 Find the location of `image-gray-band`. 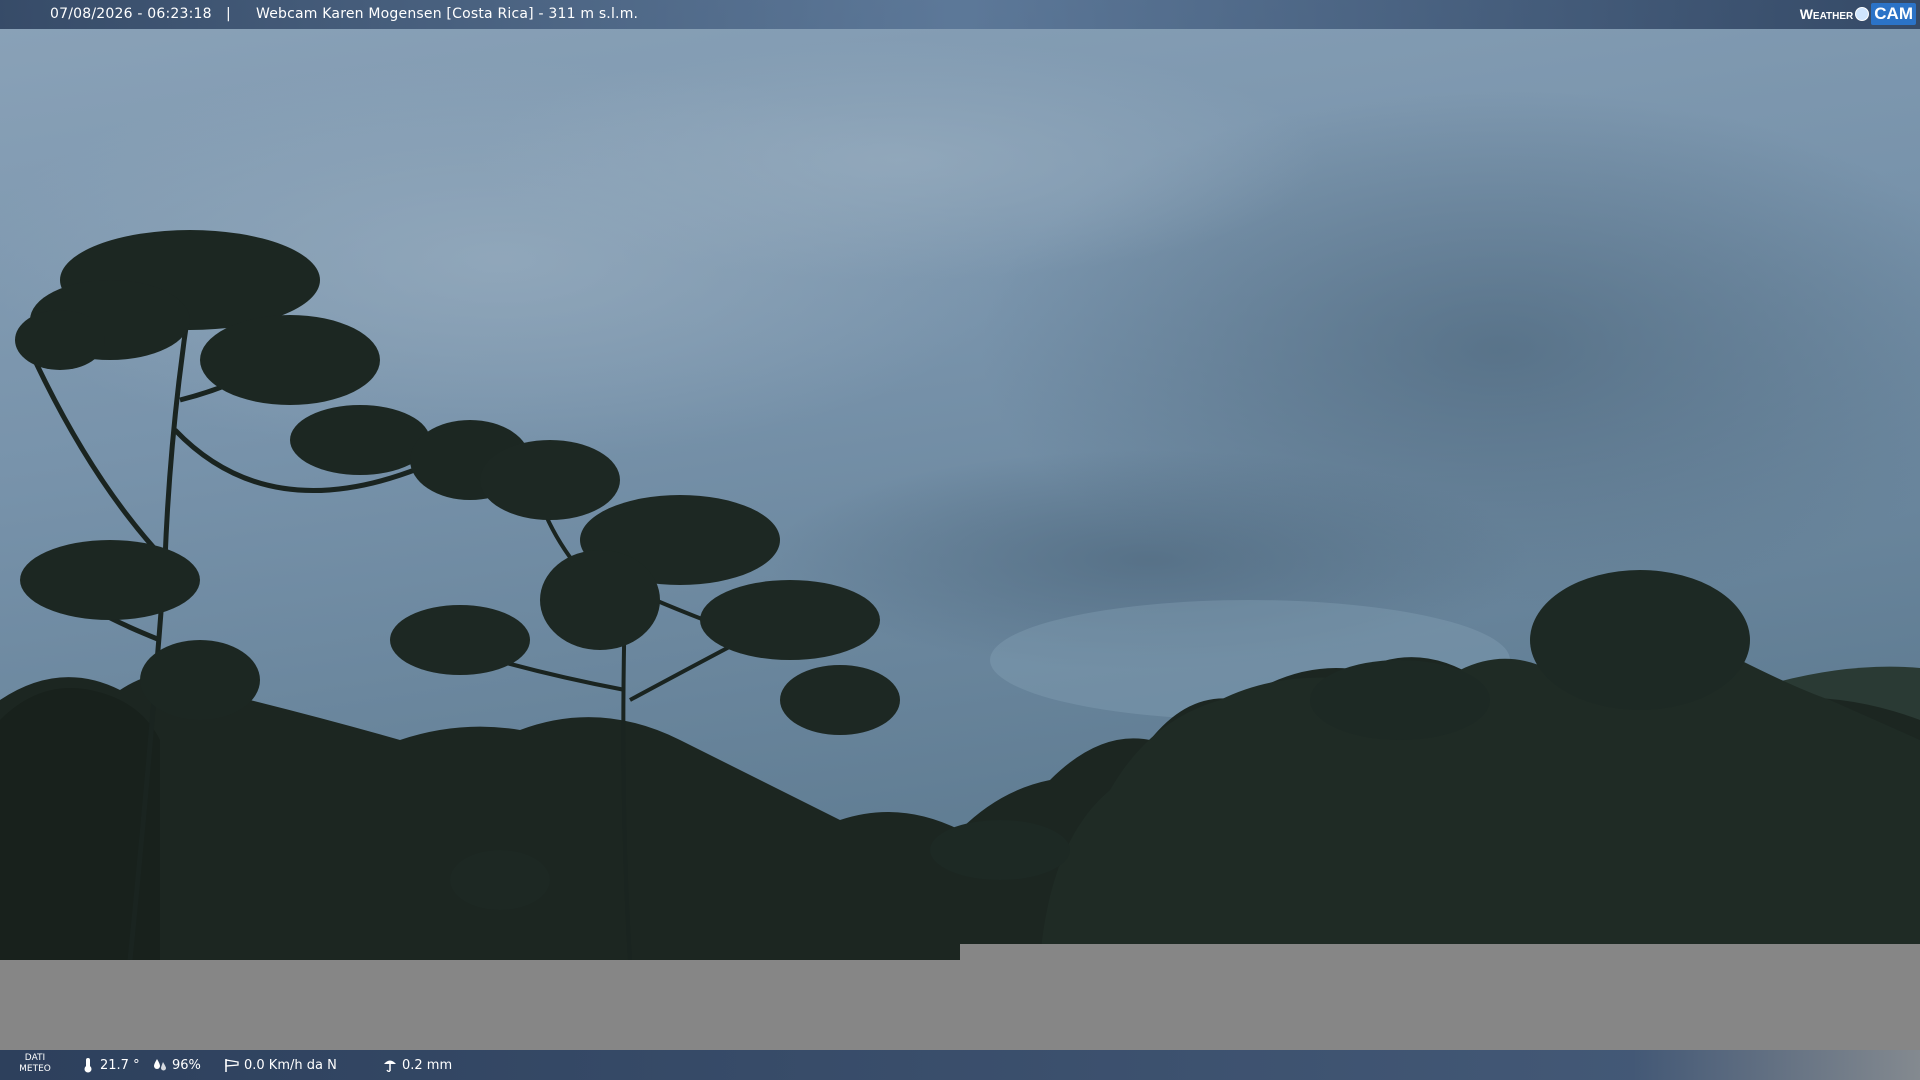

image-gray-band is located at coordinates (960, 1005).